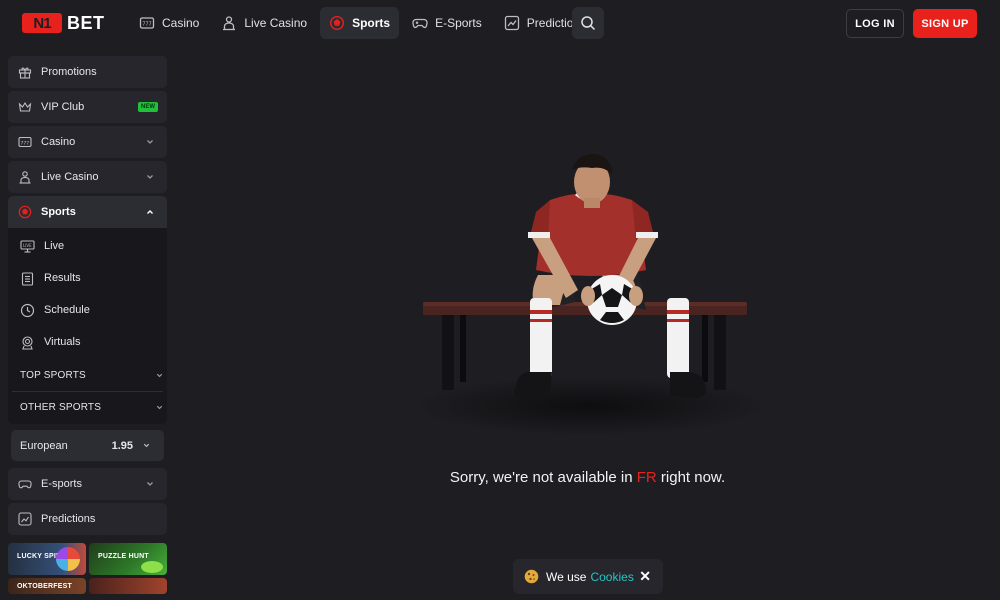  I want to click on other-sports-toggle: OTHER SPORTS, so click(91, 407).